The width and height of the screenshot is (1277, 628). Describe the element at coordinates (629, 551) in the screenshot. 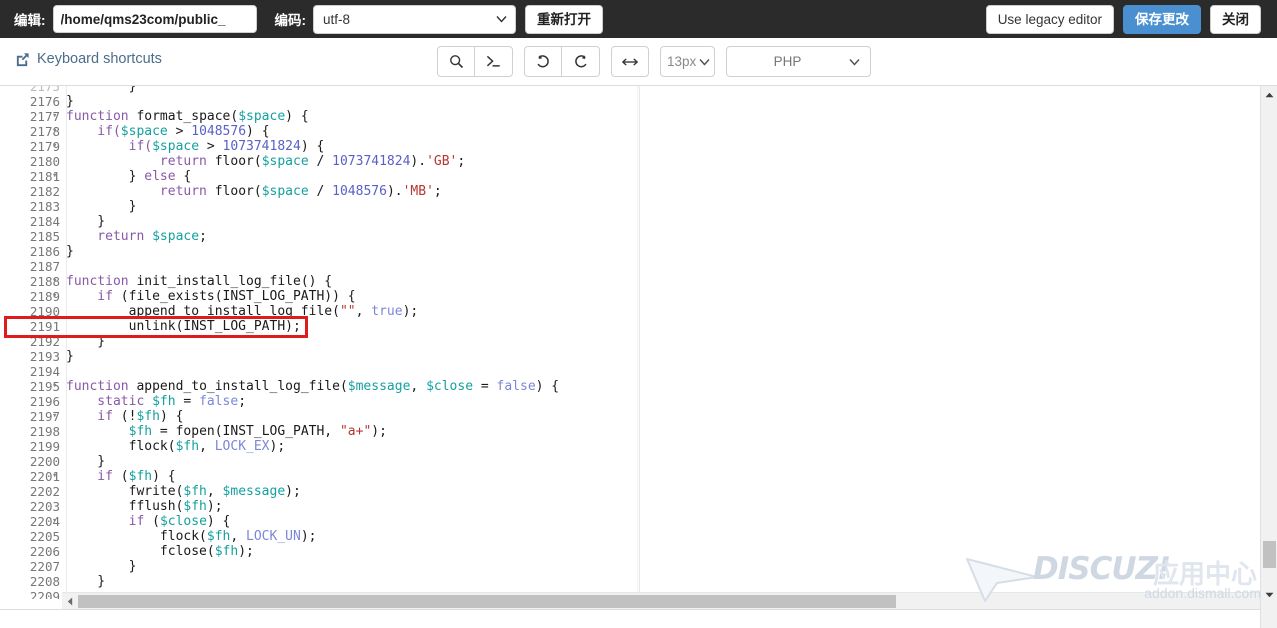

I see `code-line: 2206 fclose($fh);` at that location.